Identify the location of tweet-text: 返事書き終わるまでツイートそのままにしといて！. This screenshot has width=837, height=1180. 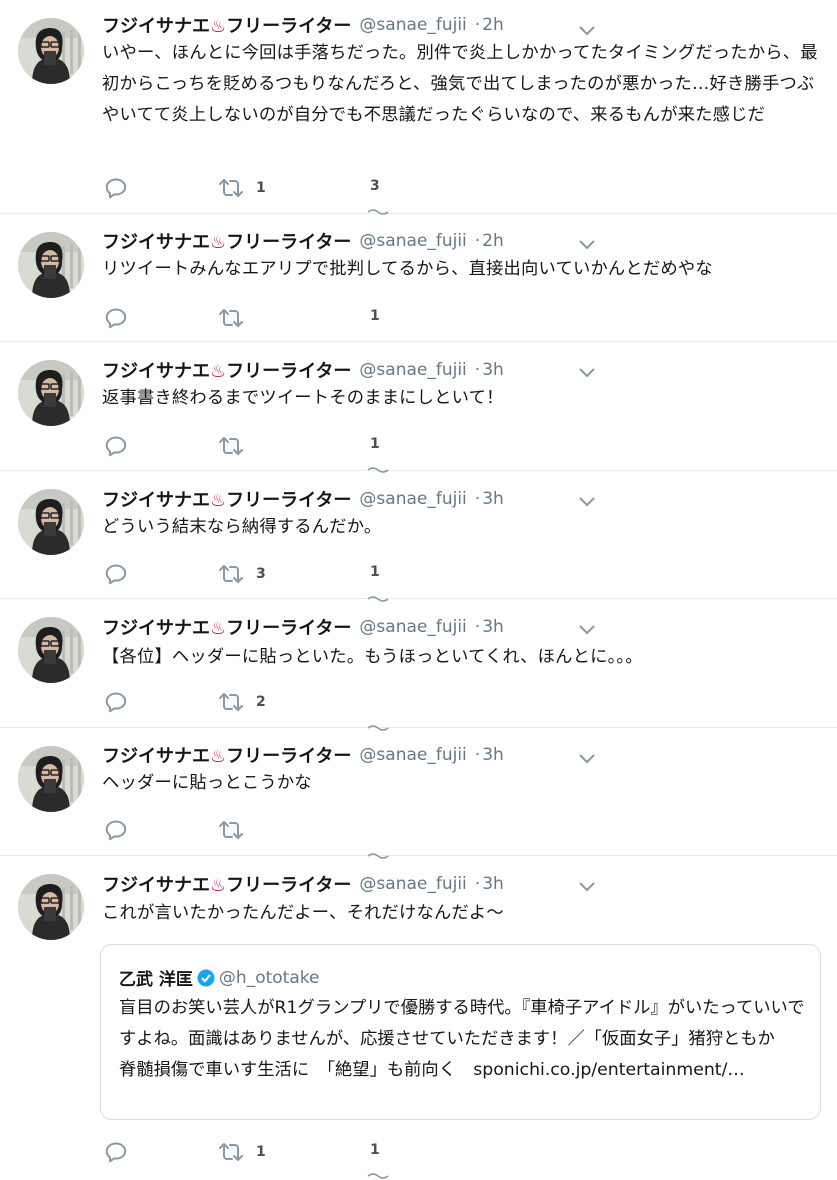
(303, 398).